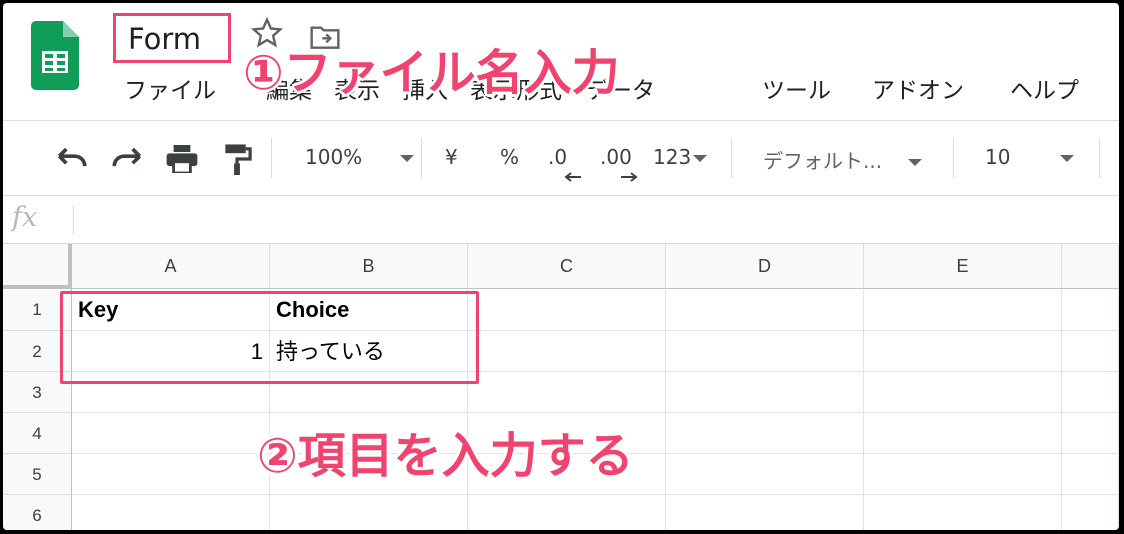 This screenshot has height=534, width=1124. What do you see at coordinates (1090, 433) in the screenshot?
I see `cell-f4` at bounding box center [1090, 433].